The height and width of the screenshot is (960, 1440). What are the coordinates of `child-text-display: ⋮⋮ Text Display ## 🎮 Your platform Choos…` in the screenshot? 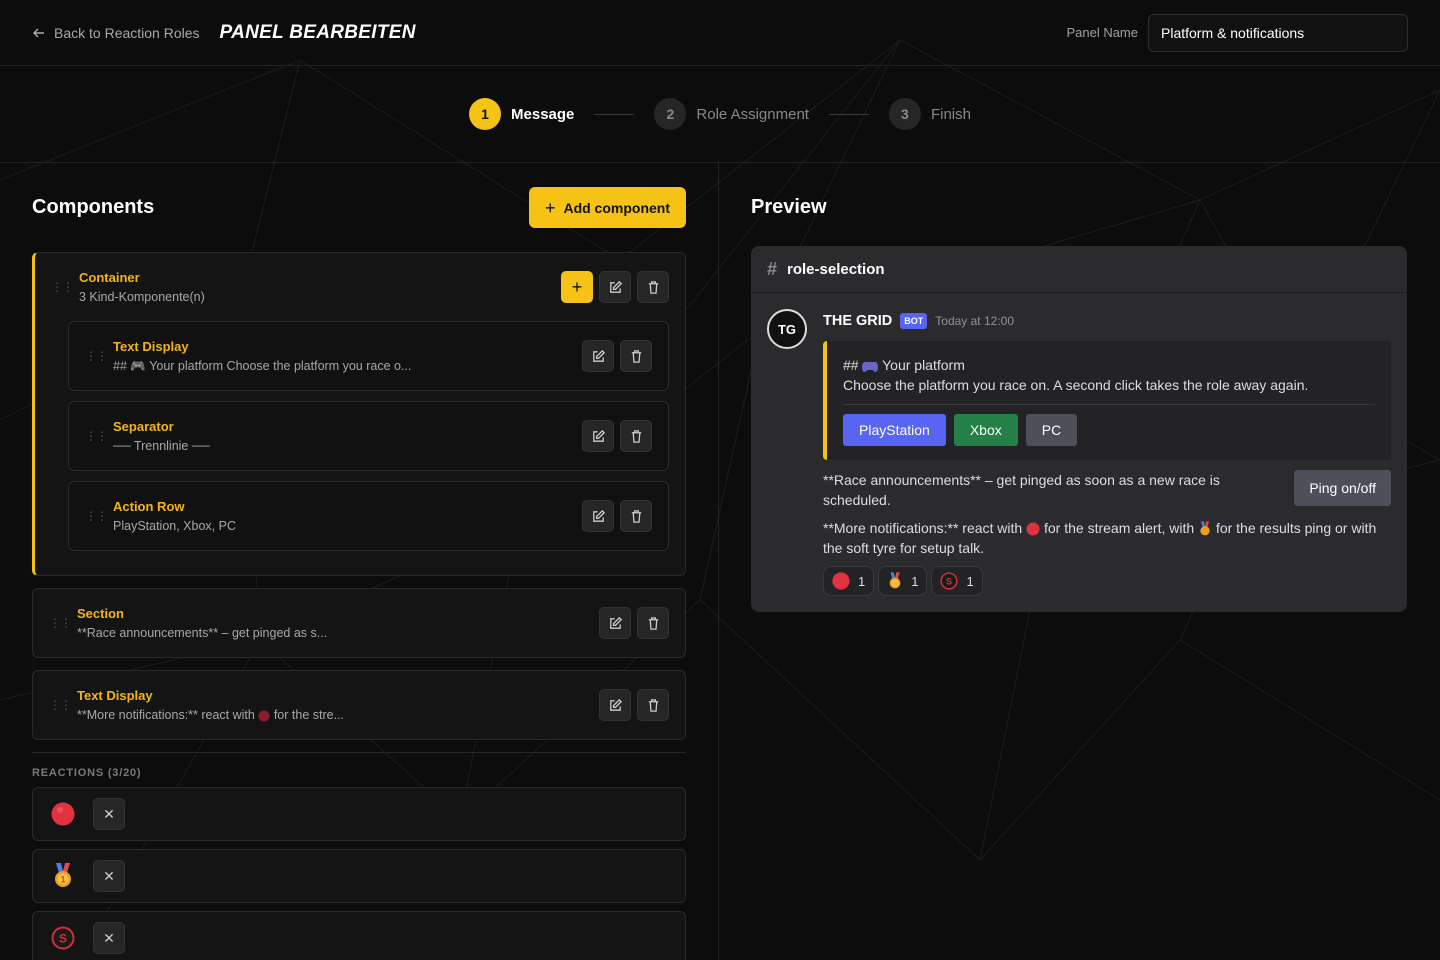 It's located at (368, 356).